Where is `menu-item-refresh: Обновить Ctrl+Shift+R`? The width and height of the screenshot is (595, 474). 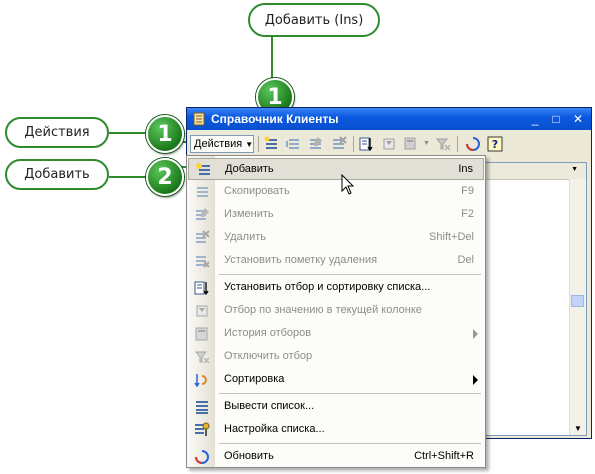
menu-item-refresh: Обновить Ctrl+Shift+R is located at coordinates (336, 457).